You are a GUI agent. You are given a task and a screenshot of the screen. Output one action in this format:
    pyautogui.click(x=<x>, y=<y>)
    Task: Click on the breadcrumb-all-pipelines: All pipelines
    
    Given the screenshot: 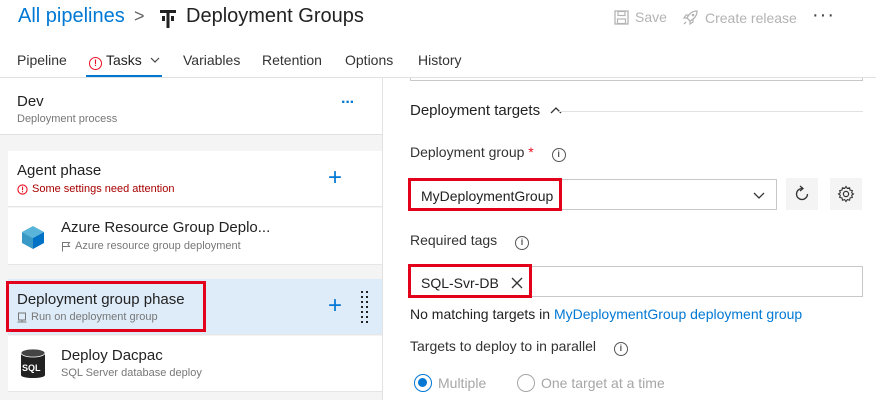 What is the action you would take?
    pyautogui.click(x=71, y=16)
    